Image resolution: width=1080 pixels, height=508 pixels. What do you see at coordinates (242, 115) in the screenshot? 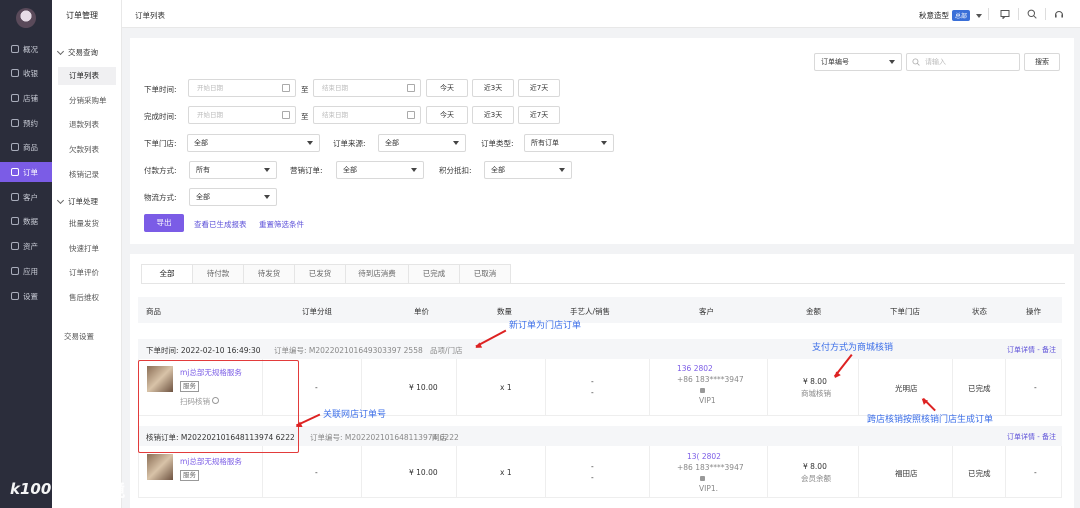
I see `finish-start-date: 开始日期` at bounding box center [242, 115].